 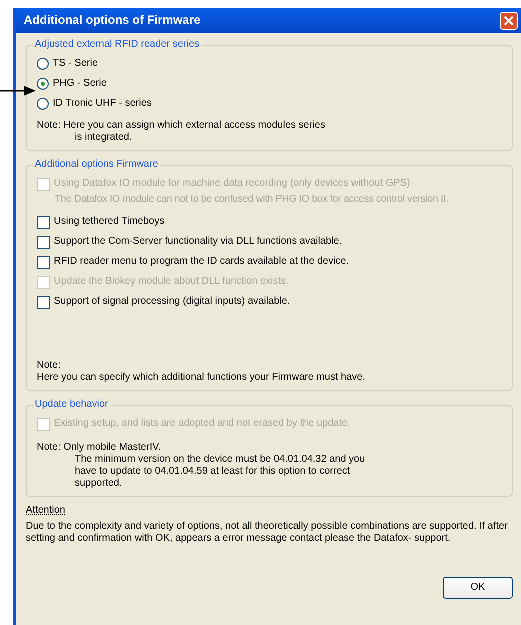 I want to click on radio-label: TS - Serie, so click(x=75, y=64).